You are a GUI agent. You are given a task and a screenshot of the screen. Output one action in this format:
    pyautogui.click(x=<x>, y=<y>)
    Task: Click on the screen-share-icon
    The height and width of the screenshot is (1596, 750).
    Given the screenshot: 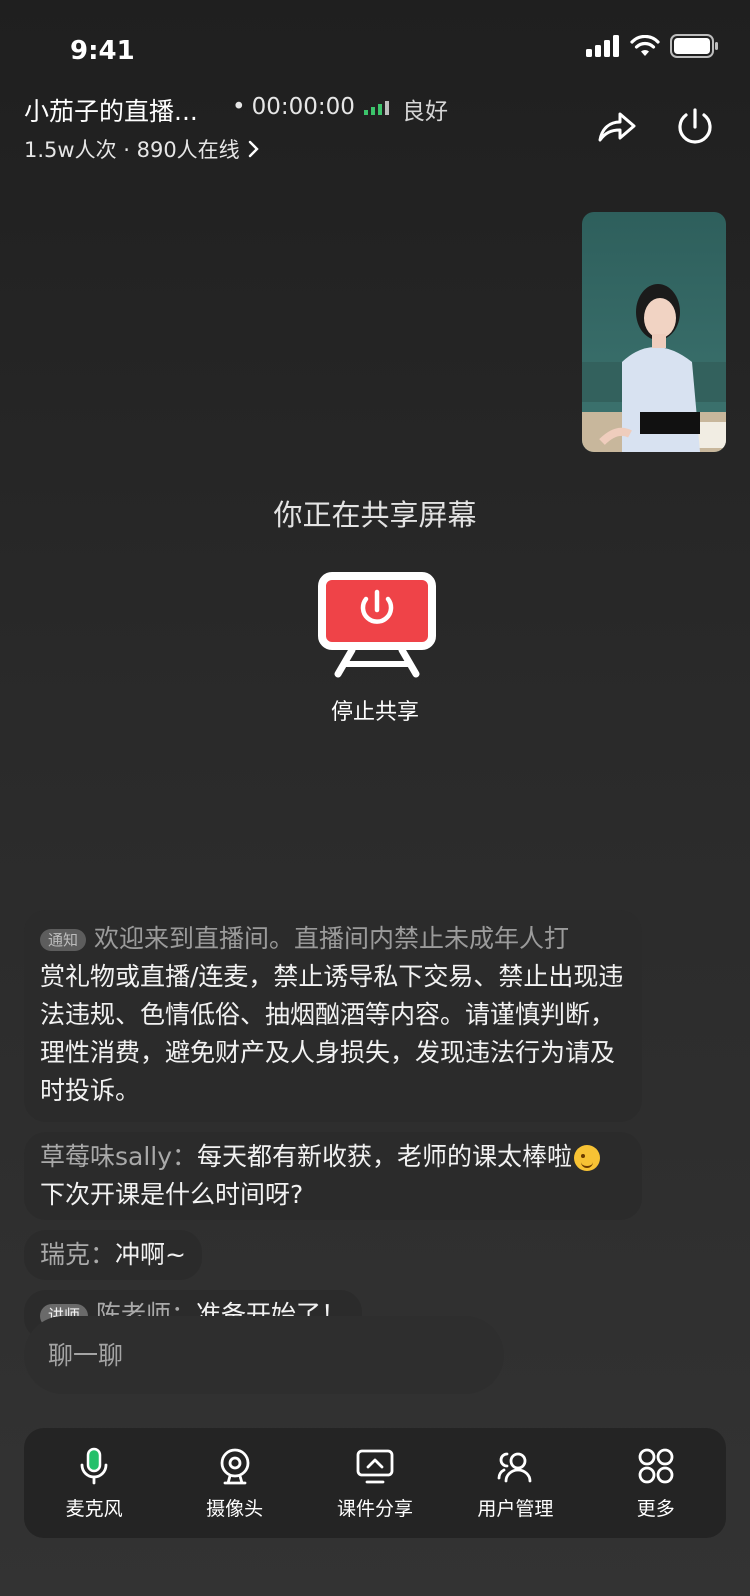 What is the action you would take?
    pyautogui.click(x=375, y=1466)
    